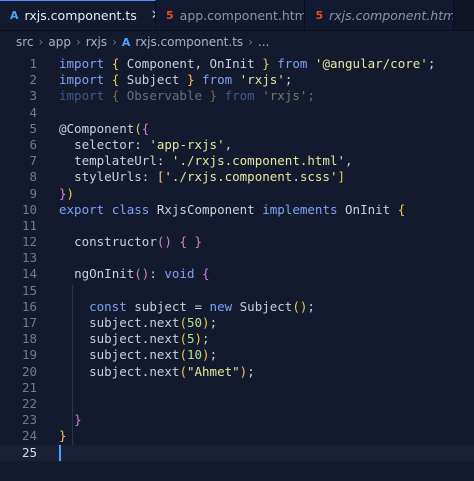 This screenshot has height=481, width=474. Describe the element at coordinates (237, 242) in the screenshot. I see `code-line: 12 constructor() { }` at that location.